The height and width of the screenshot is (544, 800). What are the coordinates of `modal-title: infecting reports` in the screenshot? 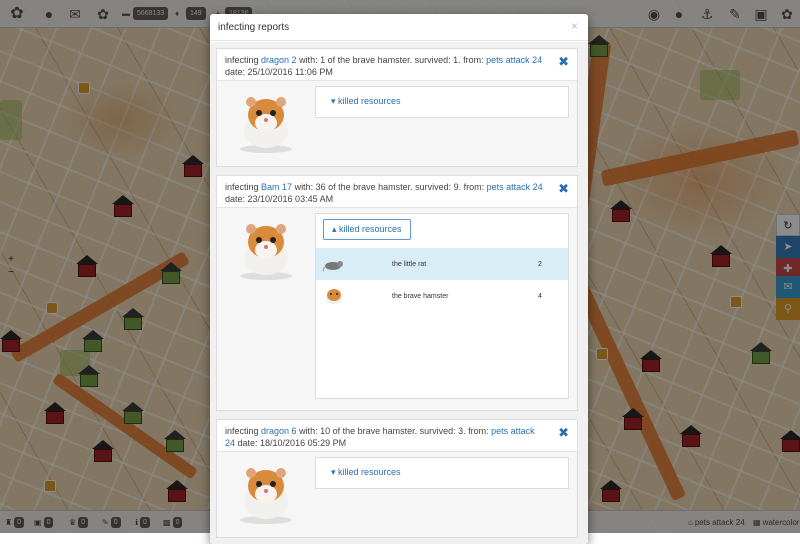 It's located at (254, 27).